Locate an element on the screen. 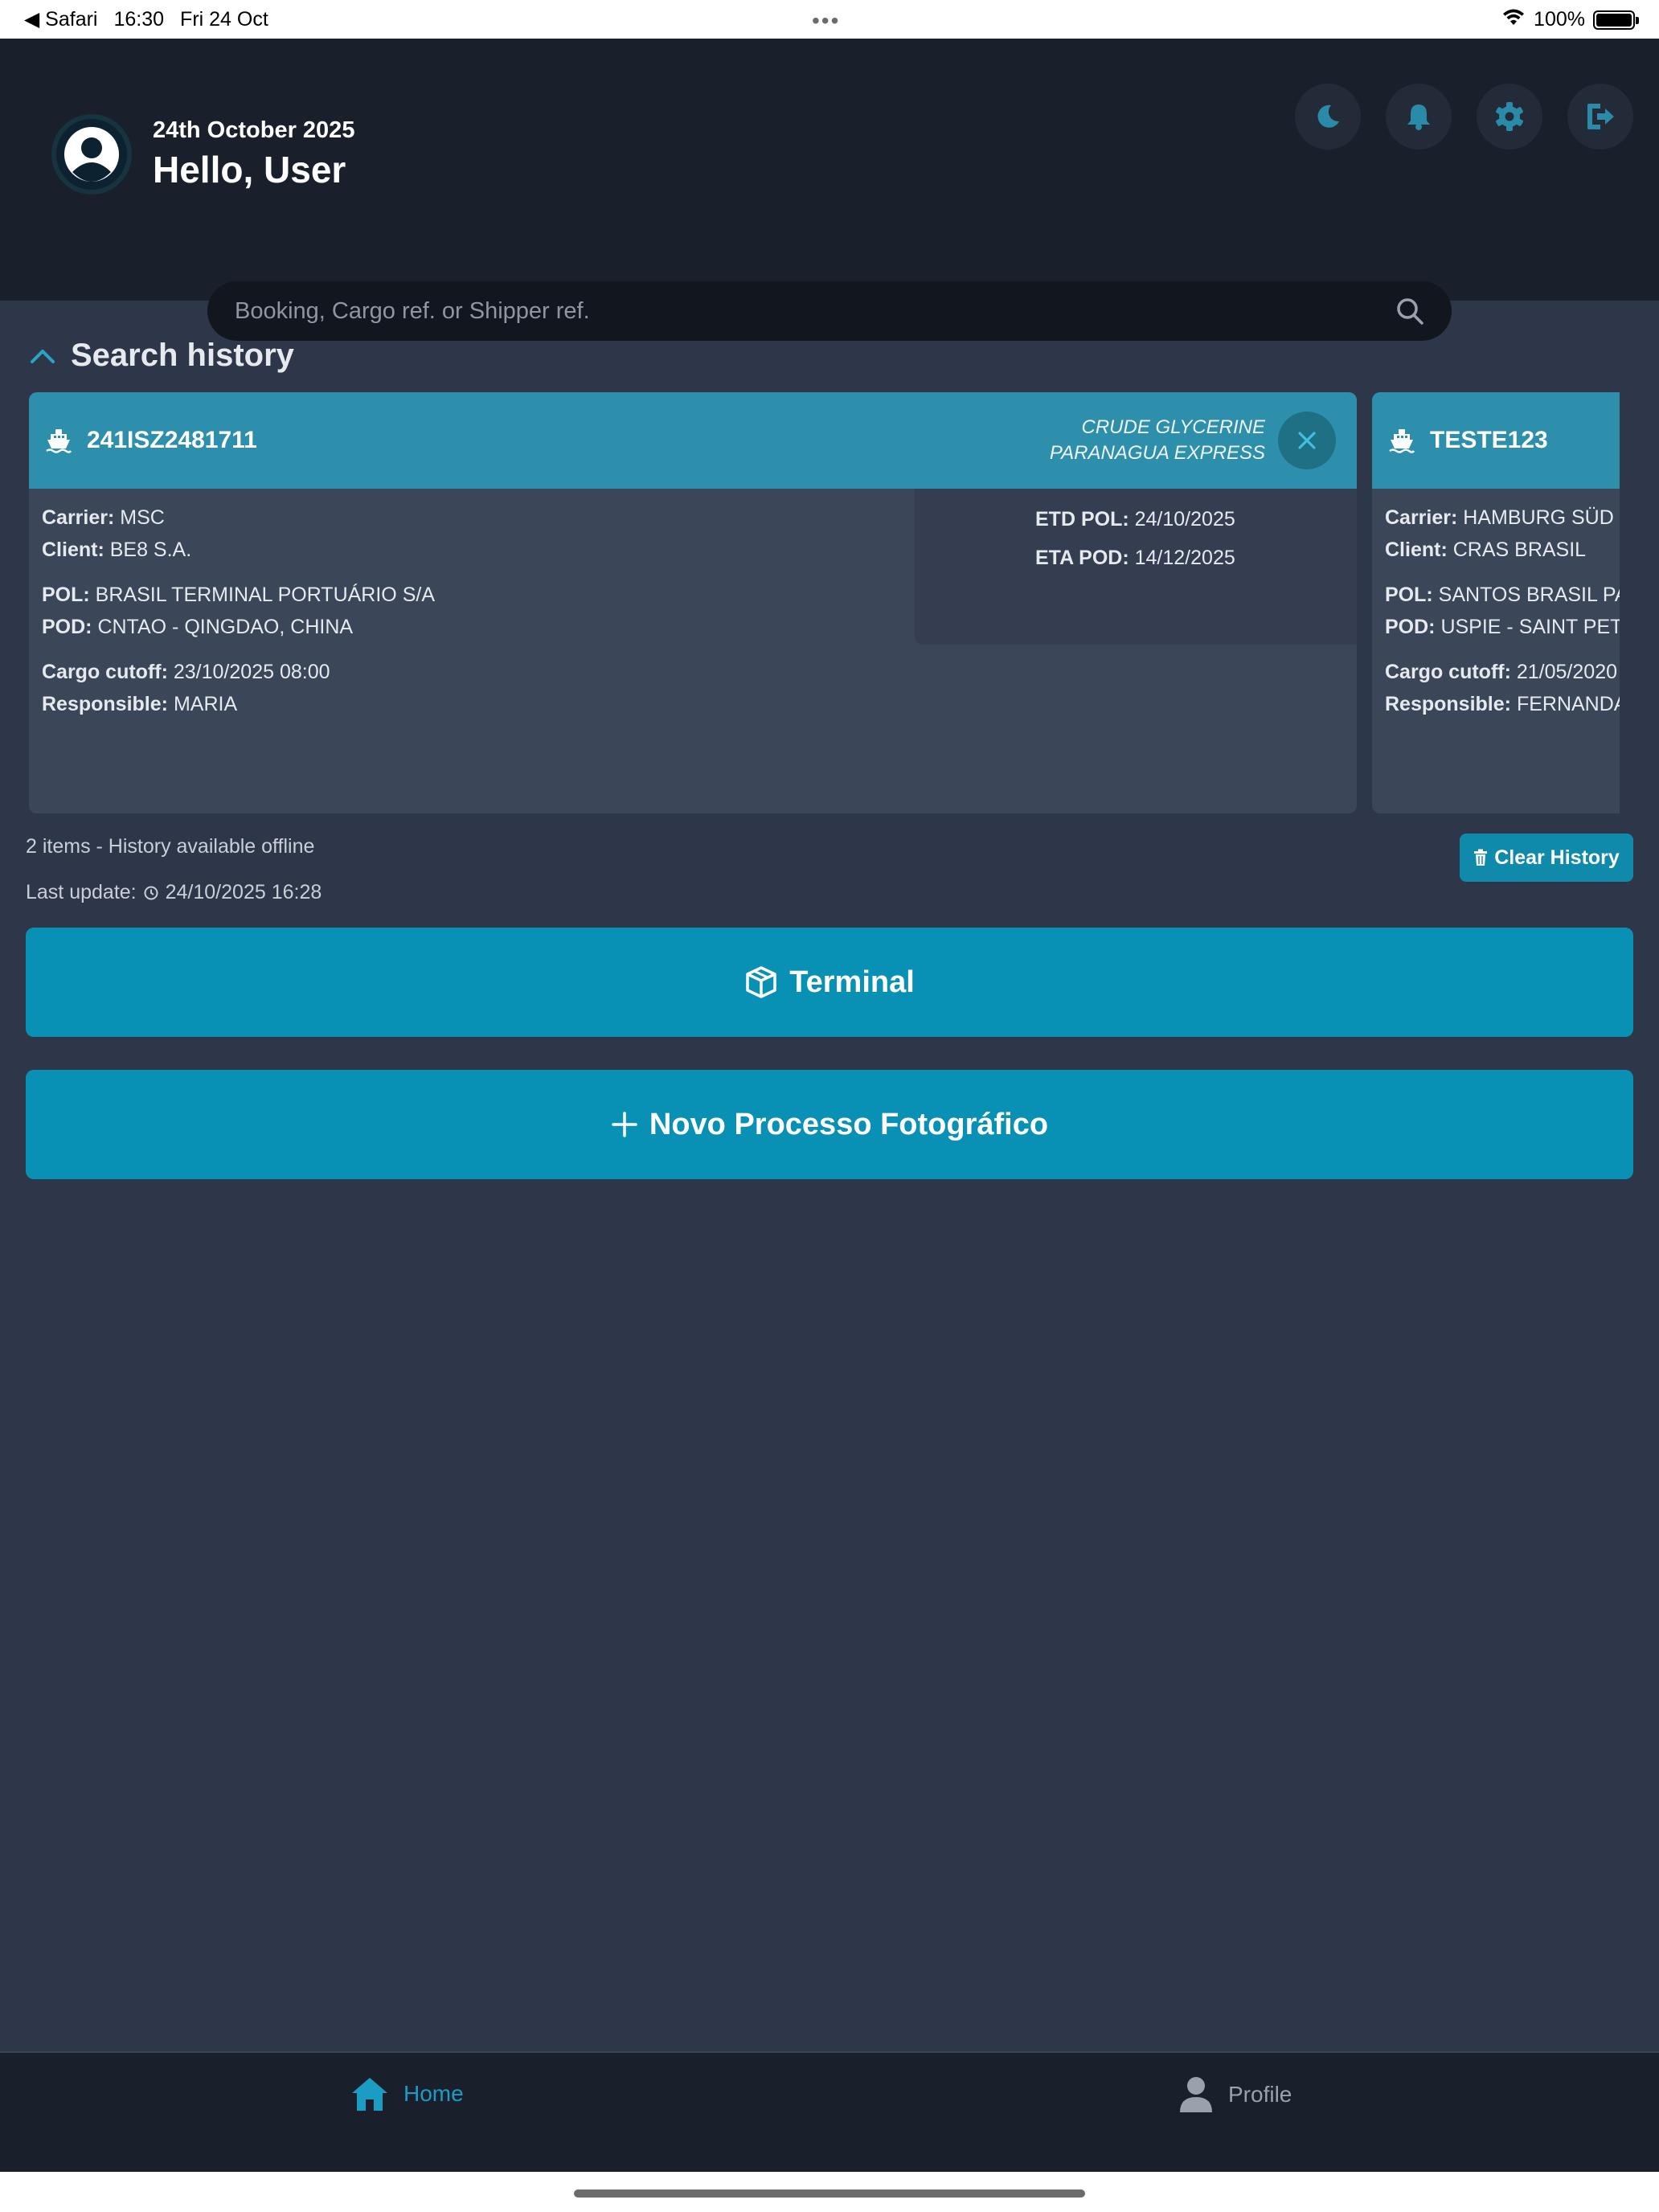 The height and width of the screenshot is (2212, 1659). new-photo-process-button: Novo Processo Fotográfico is located at coordinates (829, 1124).